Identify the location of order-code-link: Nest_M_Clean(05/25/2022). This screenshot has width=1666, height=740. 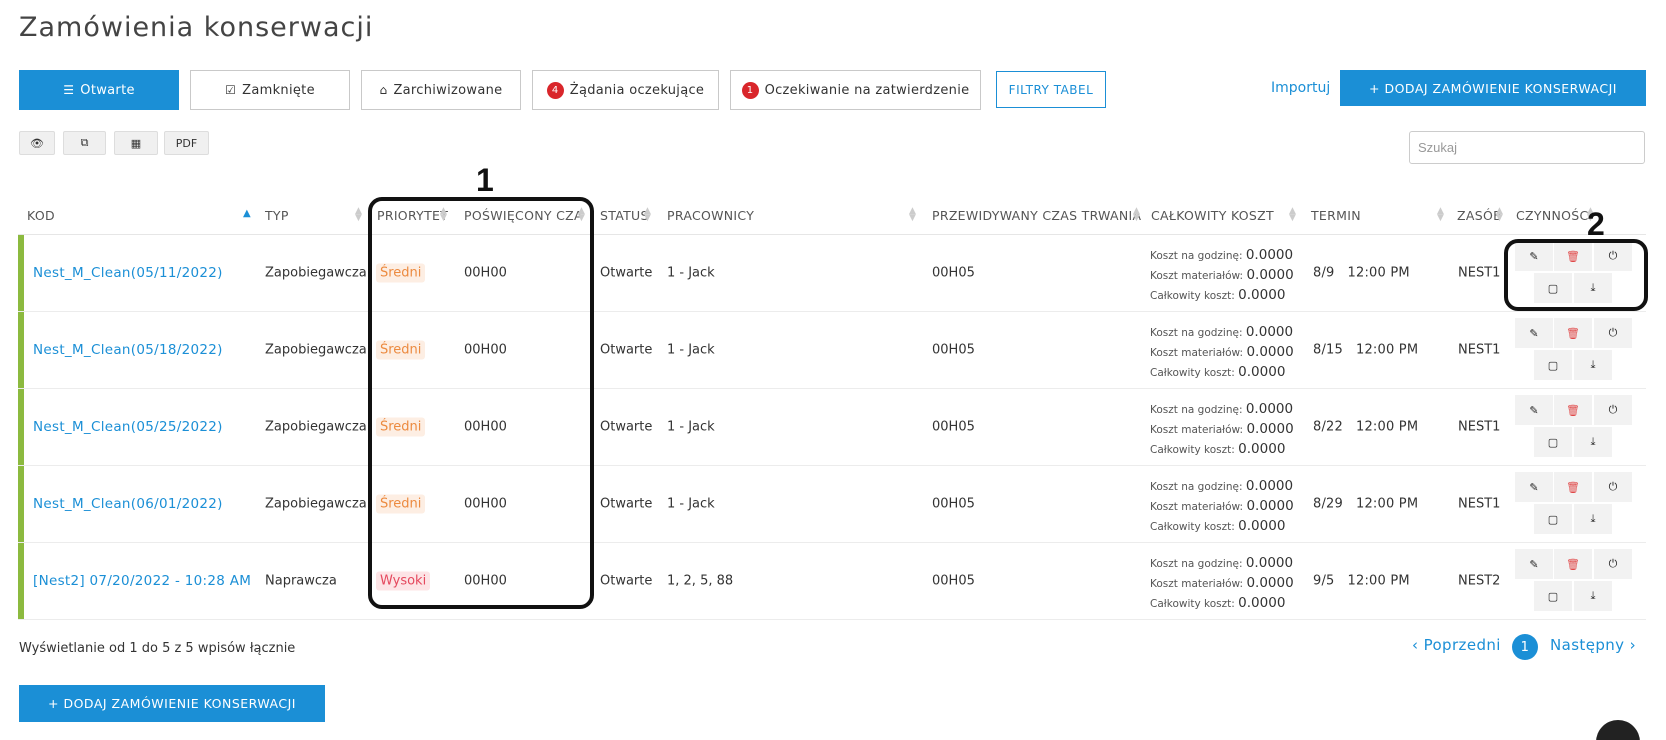
(128, 427).